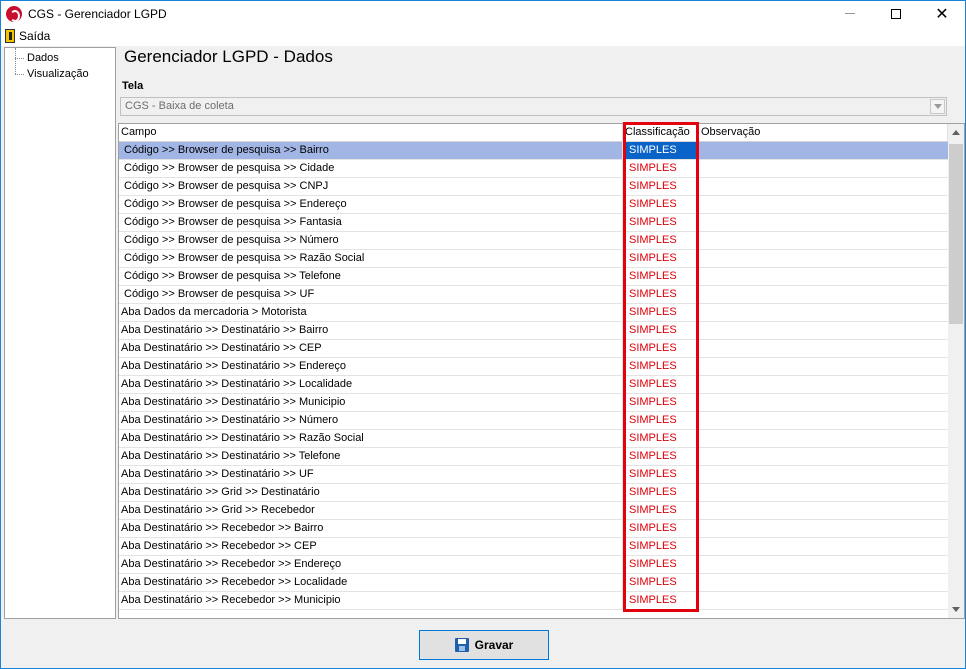 The height and width of the screenshot is (669, 966). Describe the element at coordinates (371, 546) in the screenshot. I see `cell-campo: Aba Destinatário >> Recebedor >> CEP` at that location.